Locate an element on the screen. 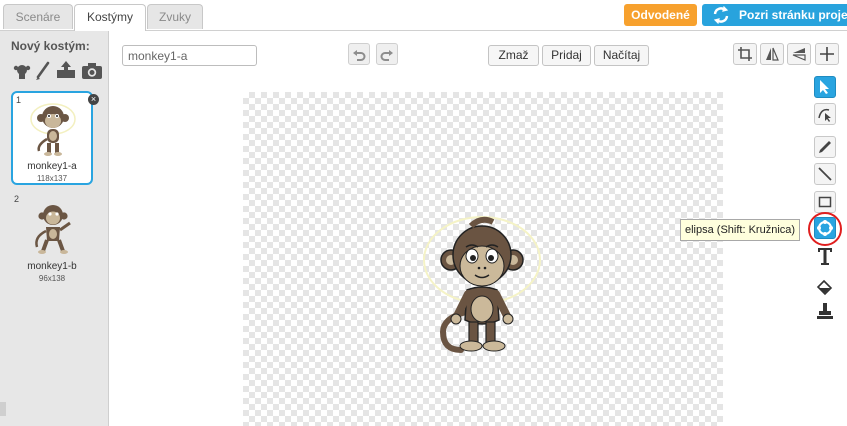  costume-number: 1 is located at coordinates (19, 100).